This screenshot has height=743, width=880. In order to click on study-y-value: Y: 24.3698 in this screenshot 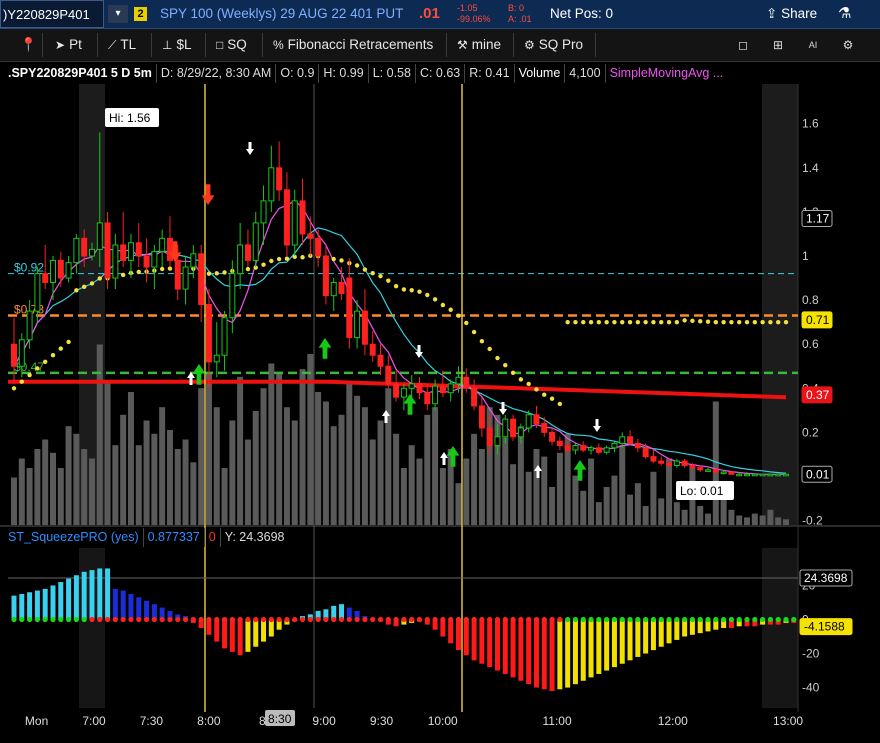, I will do `click(254, 537)`.